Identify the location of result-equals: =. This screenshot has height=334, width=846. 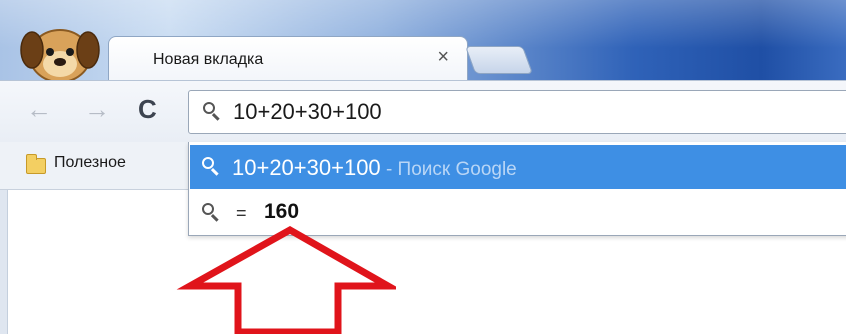
(241, 213).